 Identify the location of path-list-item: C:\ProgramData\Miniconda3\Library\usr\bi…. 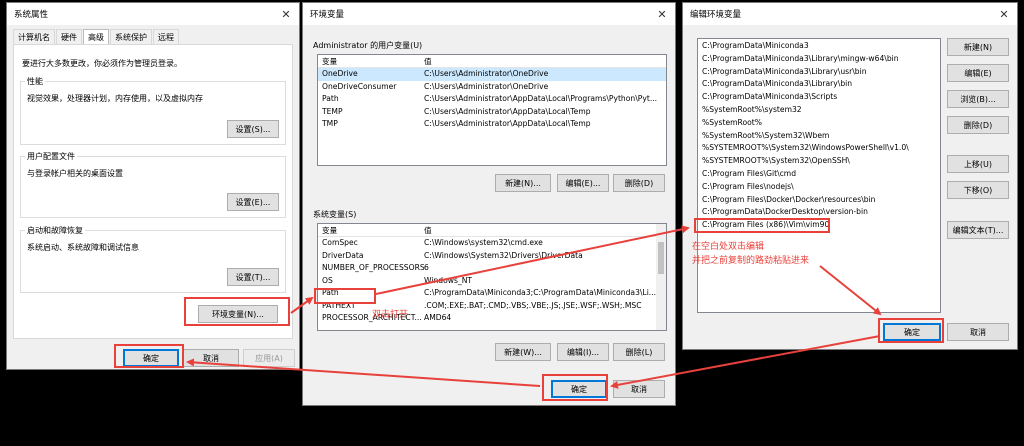
(819, 72).